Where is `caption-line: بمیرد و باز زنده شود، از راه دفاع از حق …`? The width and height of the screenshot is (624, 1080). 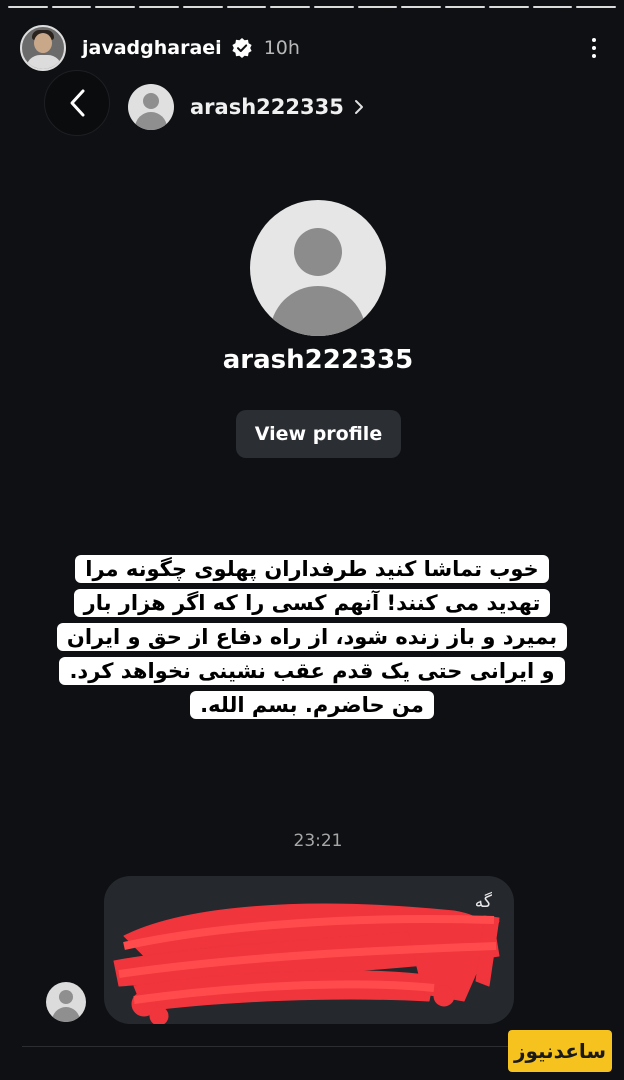
caption-line: بمیرد و باز زنده شود، از راه دفاع از حق … is located at coordinates (312, 637).